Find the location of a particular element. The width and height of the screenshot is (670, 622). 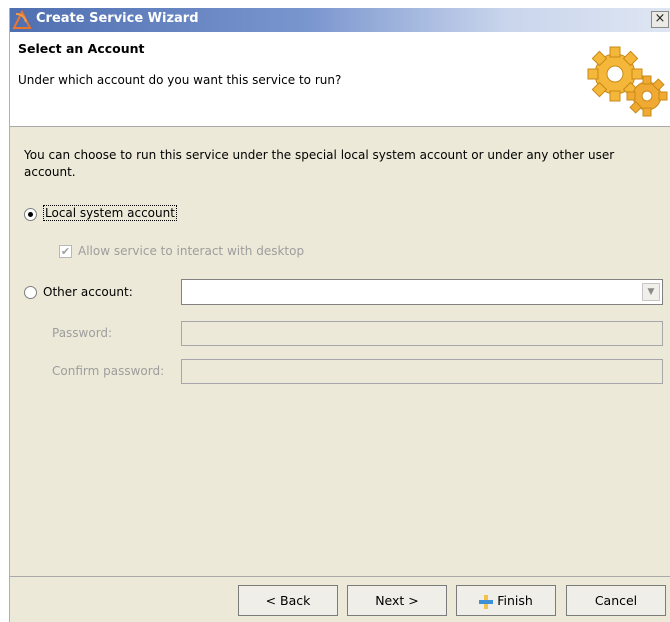

finish-button: Finish is located at coordinates (506, 600).